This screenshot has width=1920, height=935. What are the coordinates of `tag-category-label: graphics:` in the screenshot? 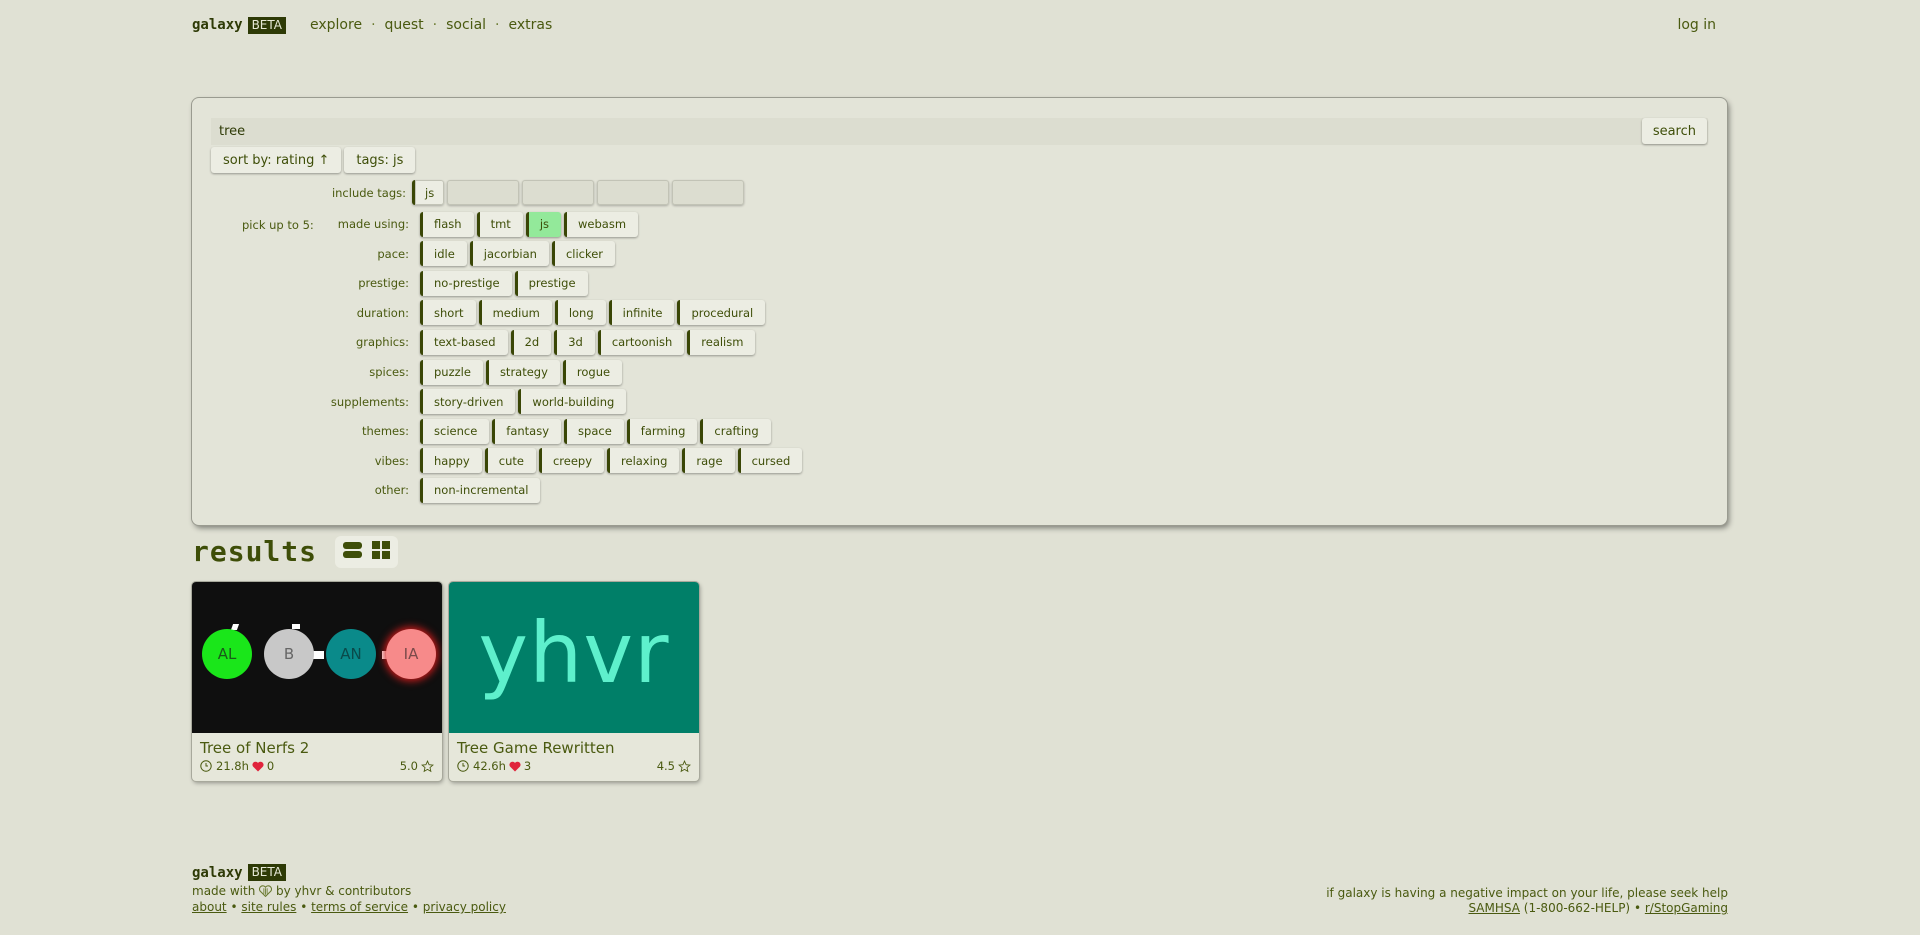 It's located at (382, 342).